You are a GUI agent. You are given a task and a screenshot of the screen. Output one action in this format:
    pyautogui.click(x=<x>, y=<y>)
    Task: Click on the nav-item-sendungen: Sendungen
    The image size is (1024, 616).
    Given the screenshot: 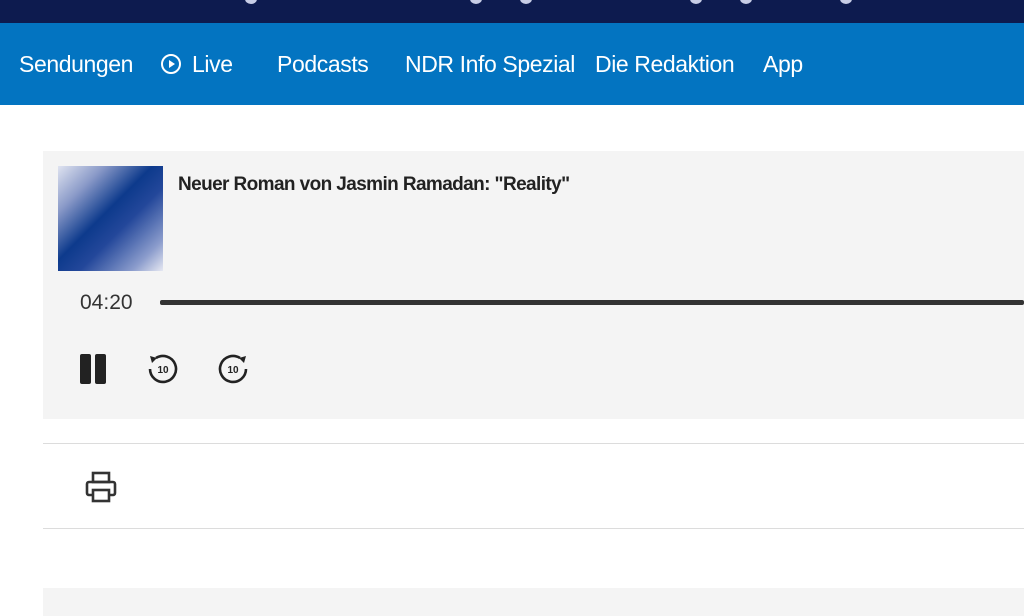 What is the action you would take?
    pyautogui.click(x=76, y=64)
    